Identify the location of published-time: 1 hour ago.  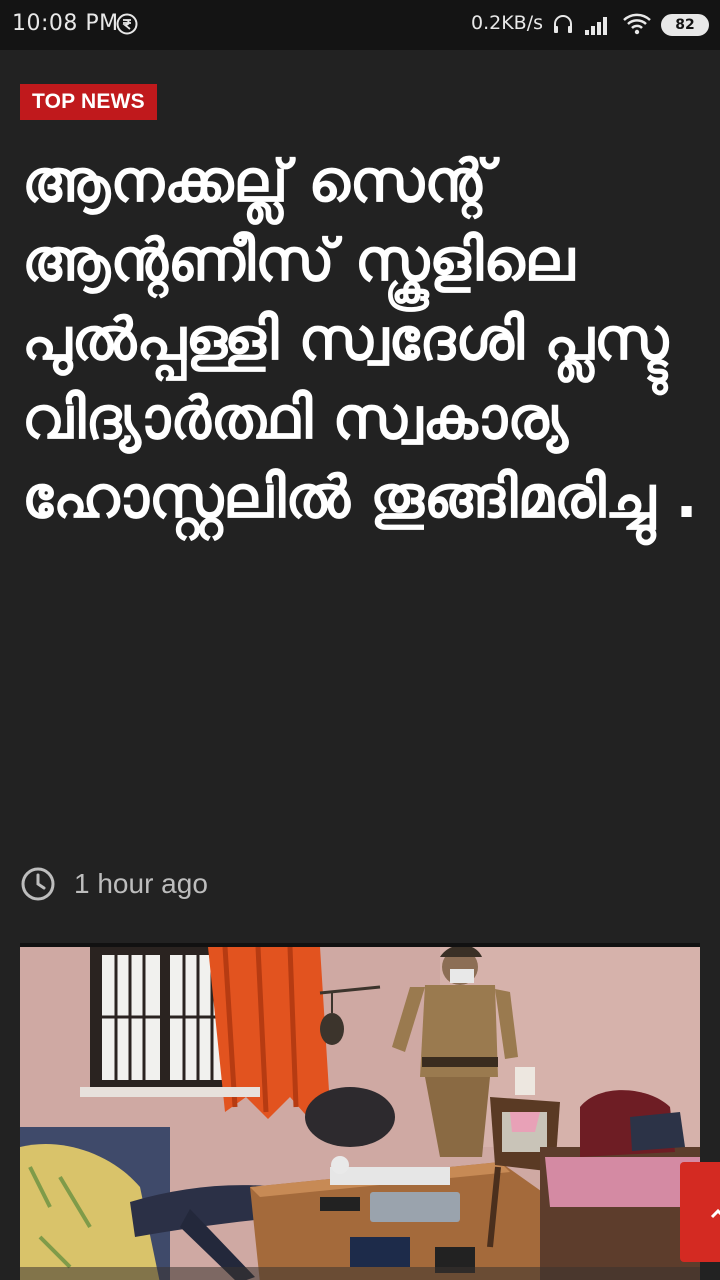
(141, 883).